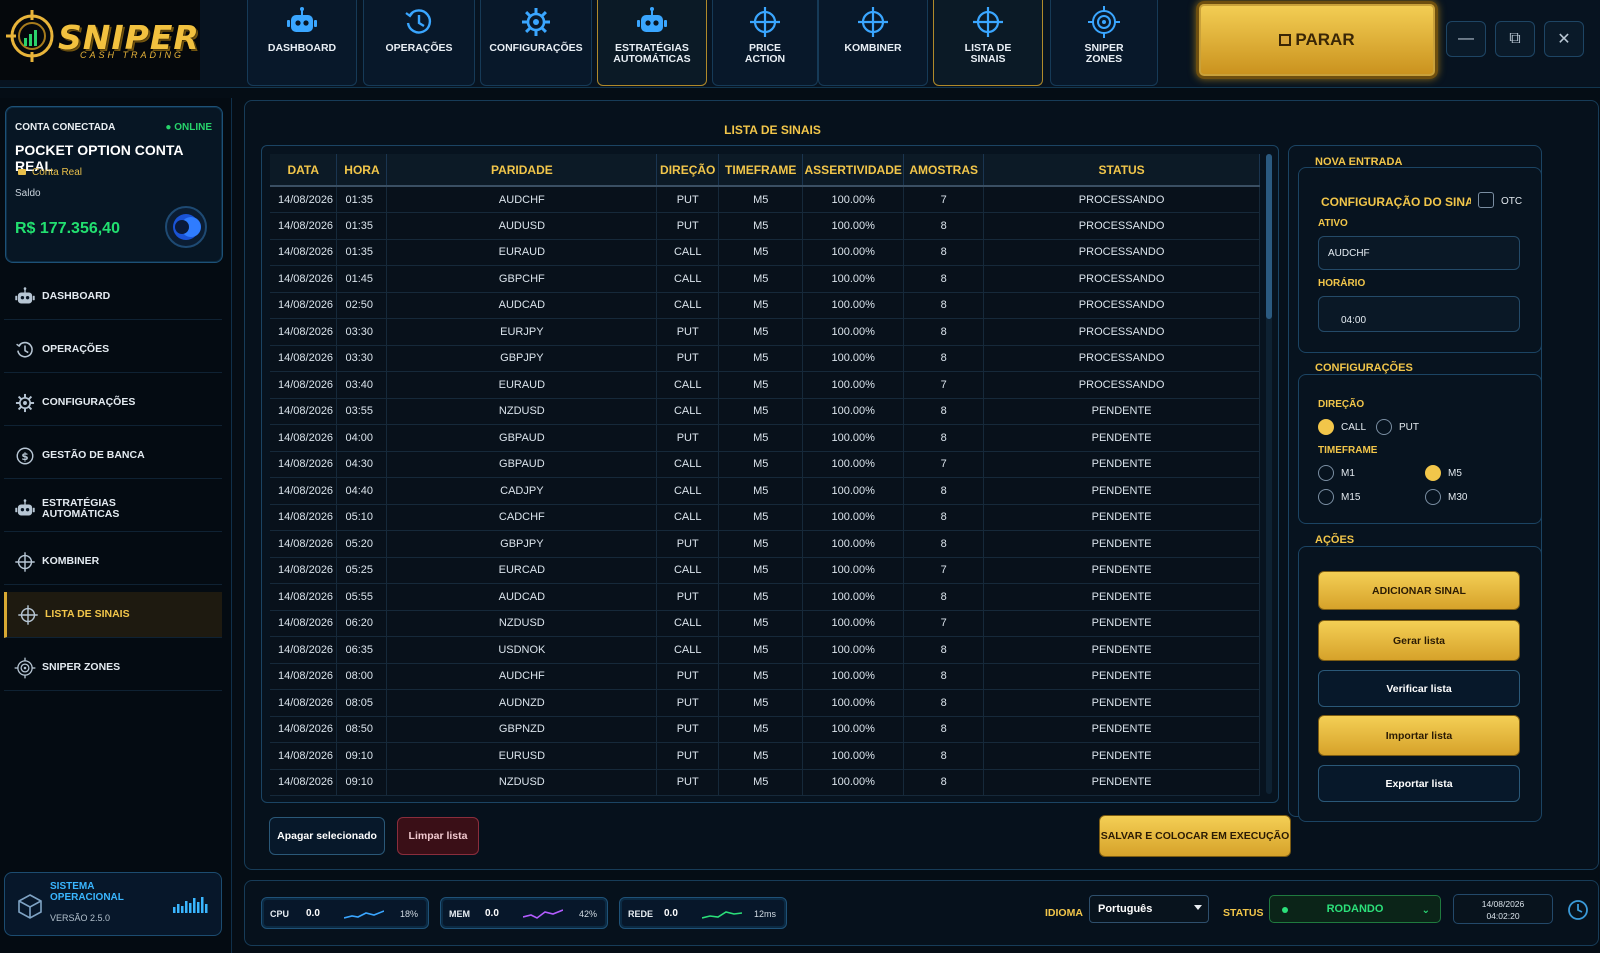  What do you see at coordinates (113, 509) in the screenshot?
I see `sidebar-item-estrategias-automaticas: ESTRATÉGIAS AUTOMÁTICAS` at bounding box center [113, 509].